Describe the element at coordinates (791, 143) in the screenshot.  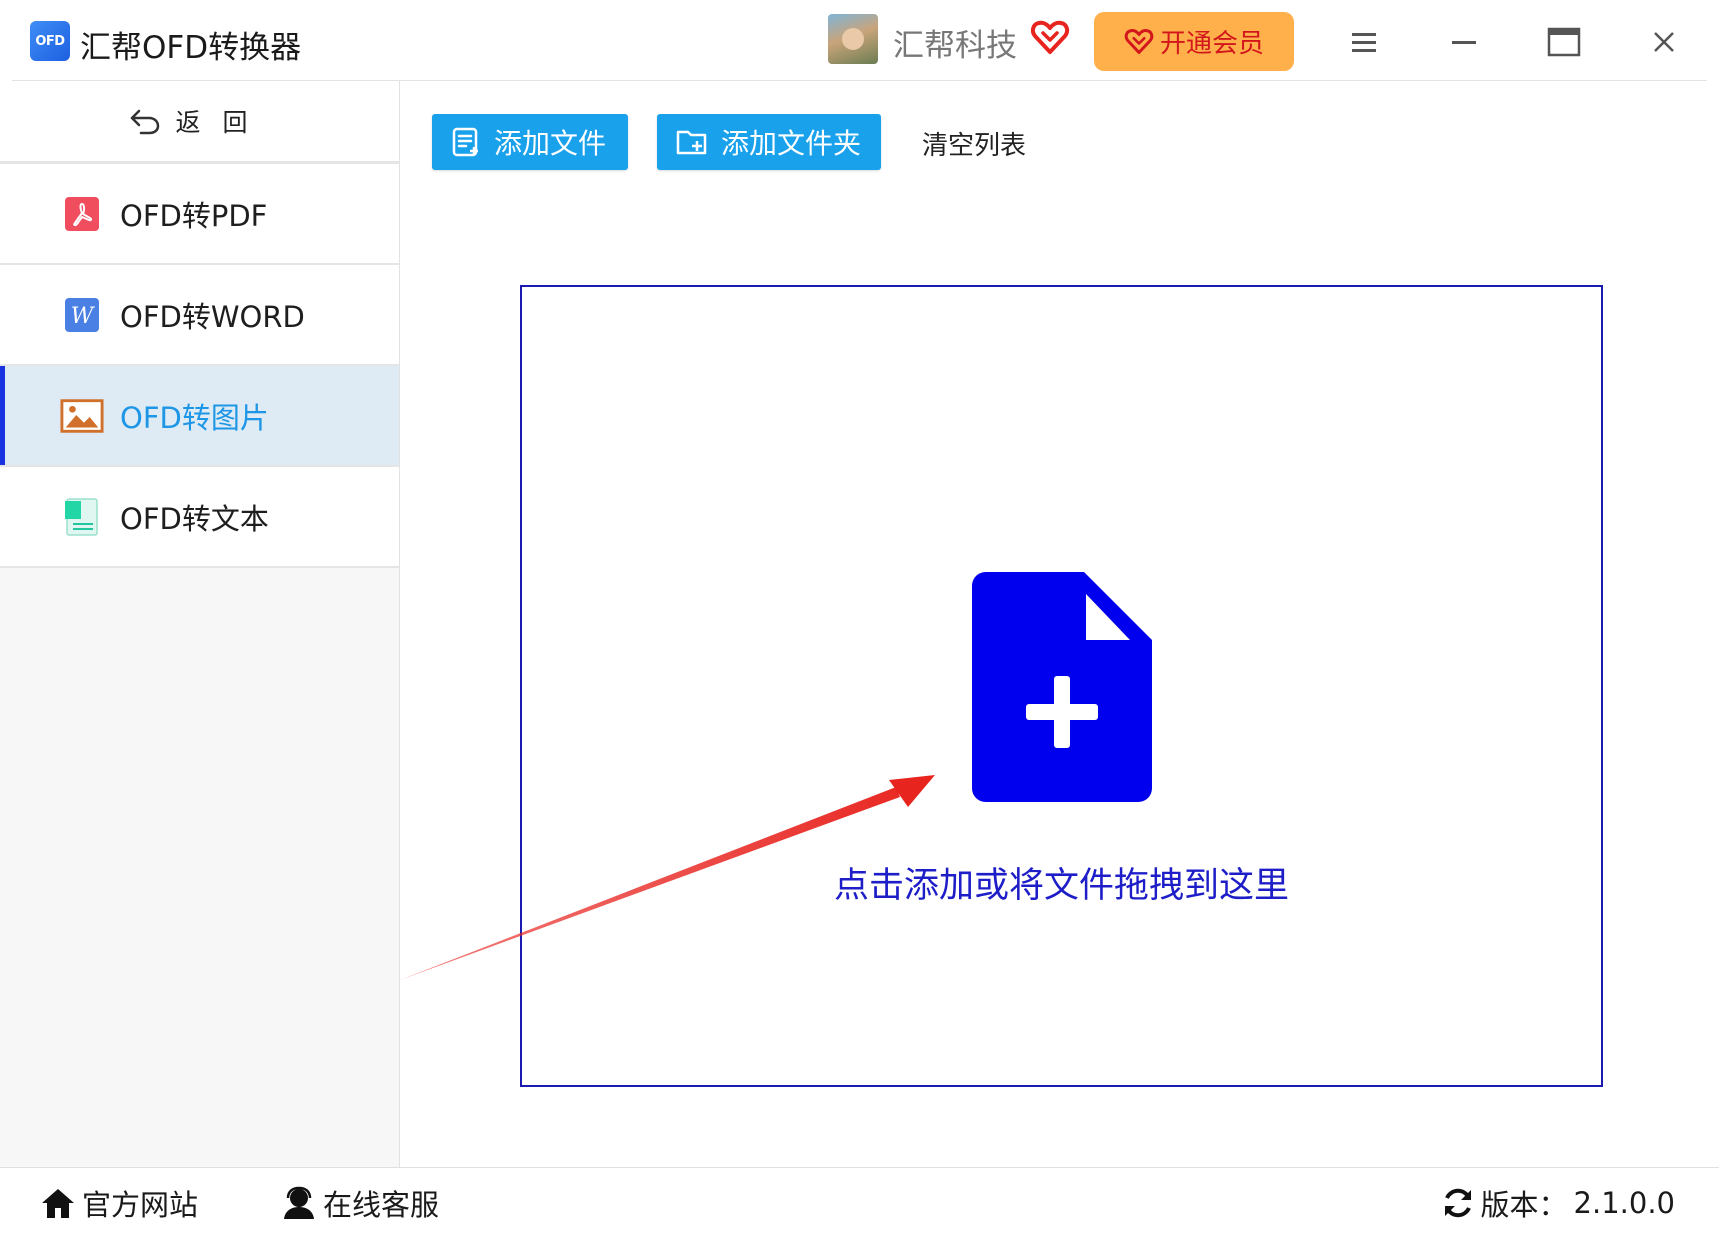
I see `add-folder-label: 添加文件夹` at that location.